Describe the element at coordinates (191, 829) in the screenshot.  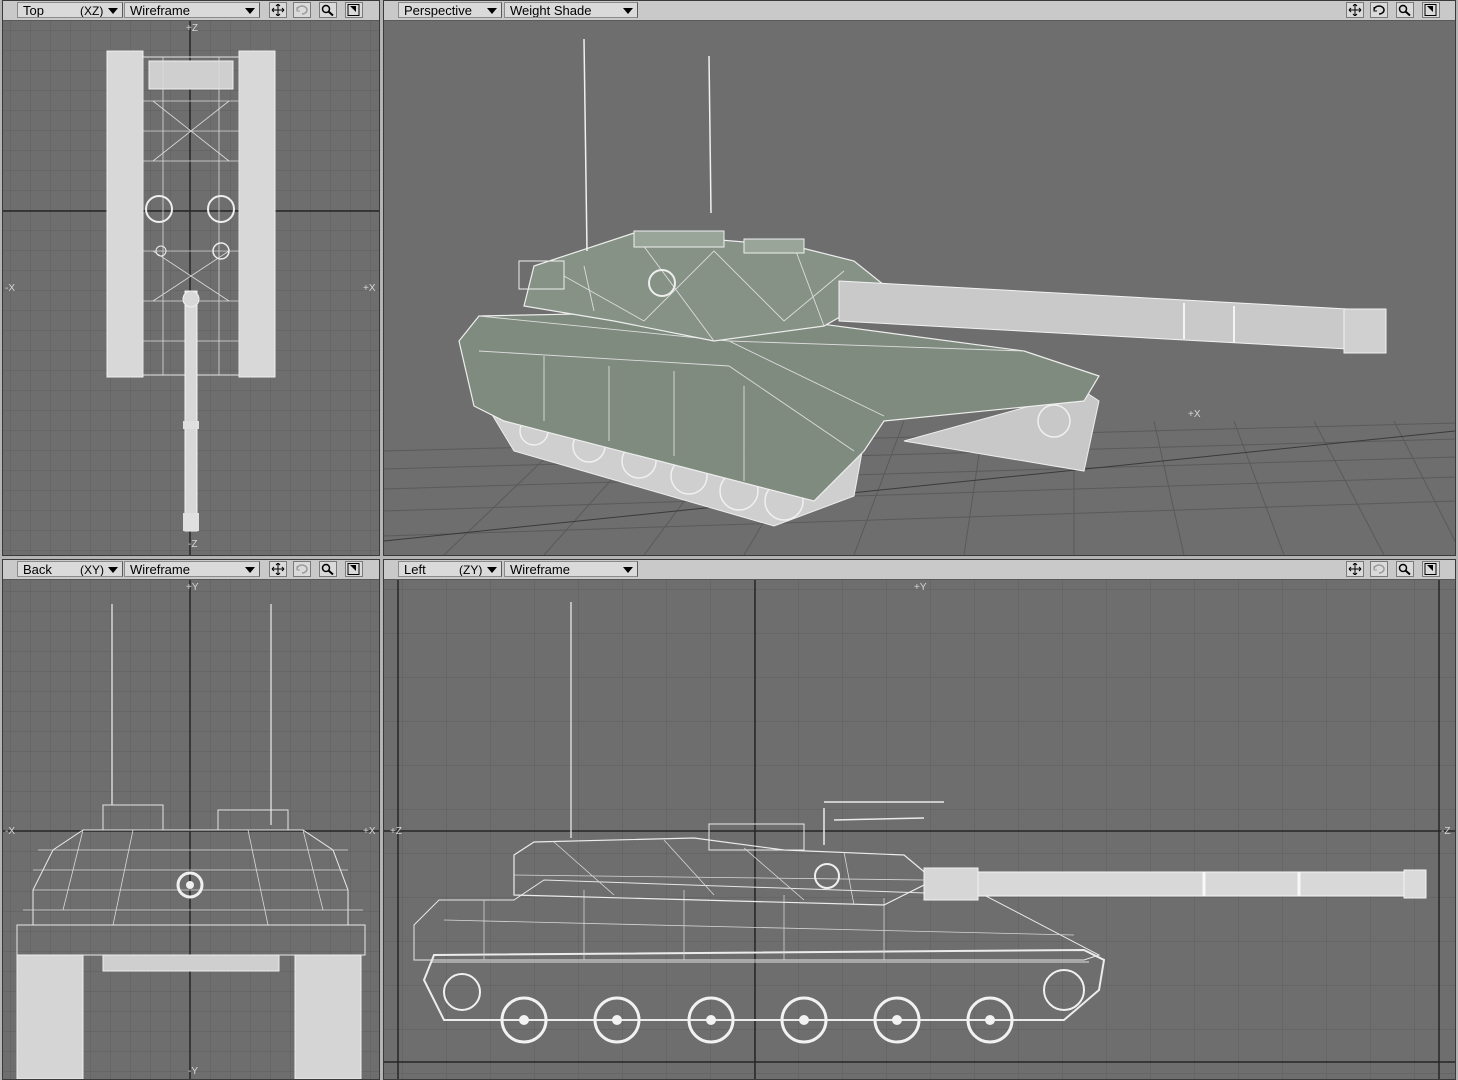
I see `viewport-back-canvas: +Y -Y -X +X` at that location.